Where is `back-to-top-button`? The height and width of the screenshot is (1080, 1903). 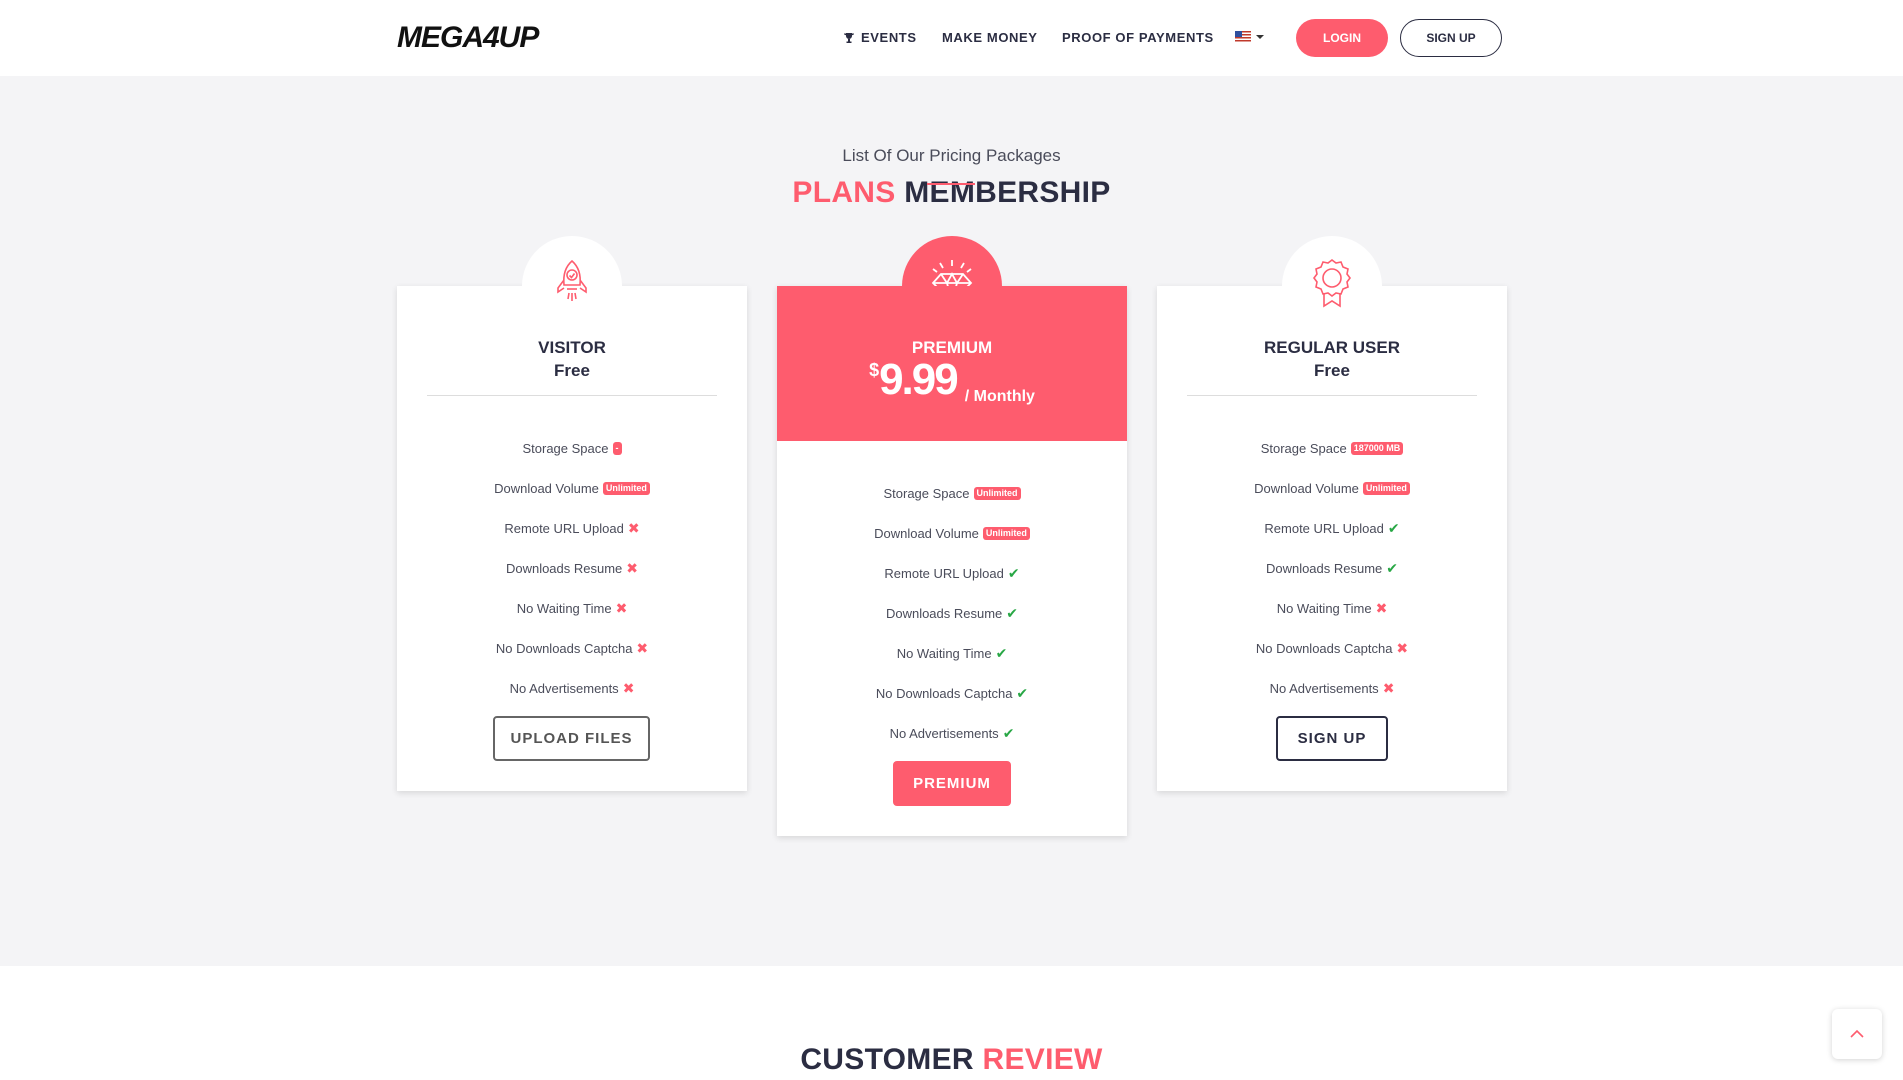
back-to-top-button is located at coordinates (1857, 1034).